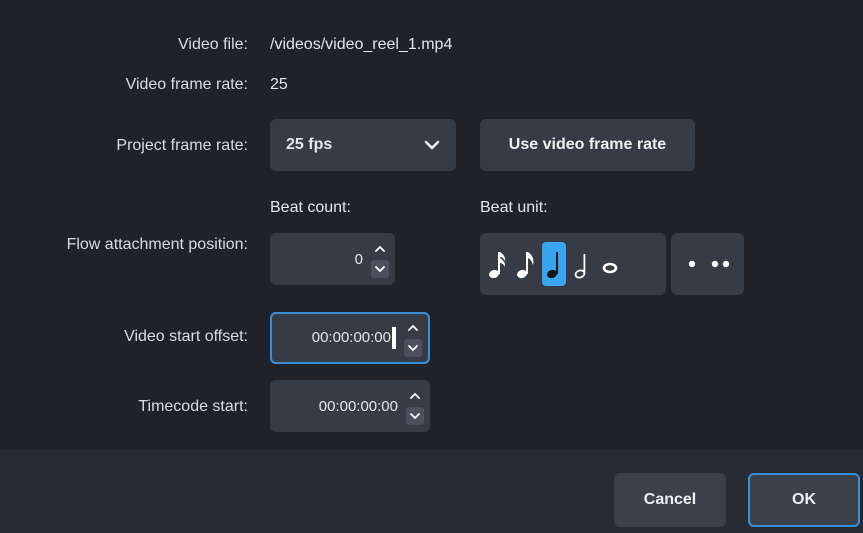 Image resolution: width=863 pixels, height=533 pixels. Describe the element at coordinates (804, 500) in the screenshot. I see `ok-button: OK` at that location.